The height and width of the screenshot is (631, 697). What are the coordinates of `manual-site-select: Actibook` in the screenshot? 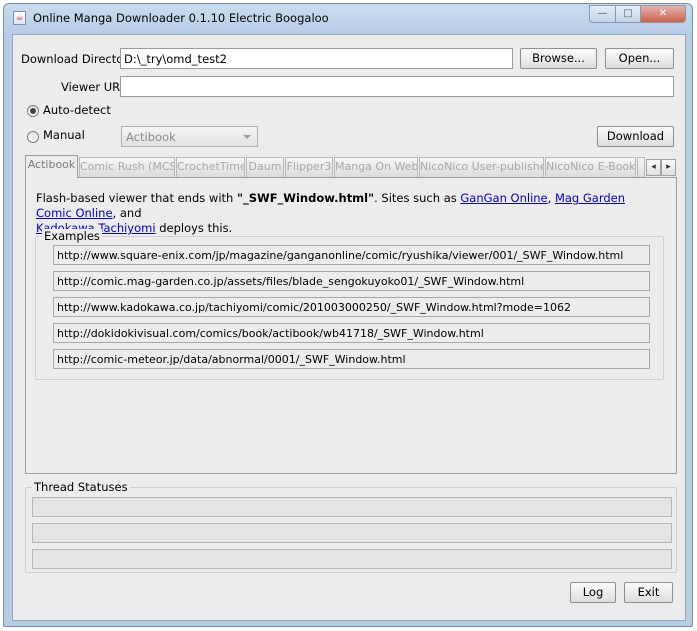 It's located at (189, 136).